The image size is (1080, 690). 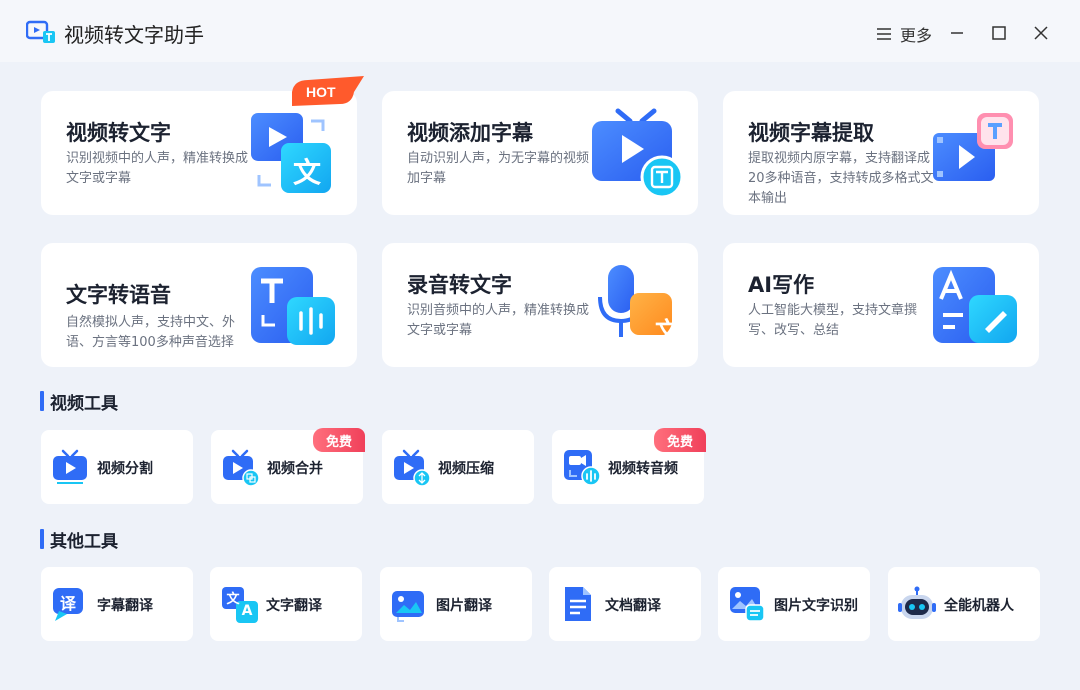 I want to click on text-translate-icon: 文 A, so click(x=239, y=604).